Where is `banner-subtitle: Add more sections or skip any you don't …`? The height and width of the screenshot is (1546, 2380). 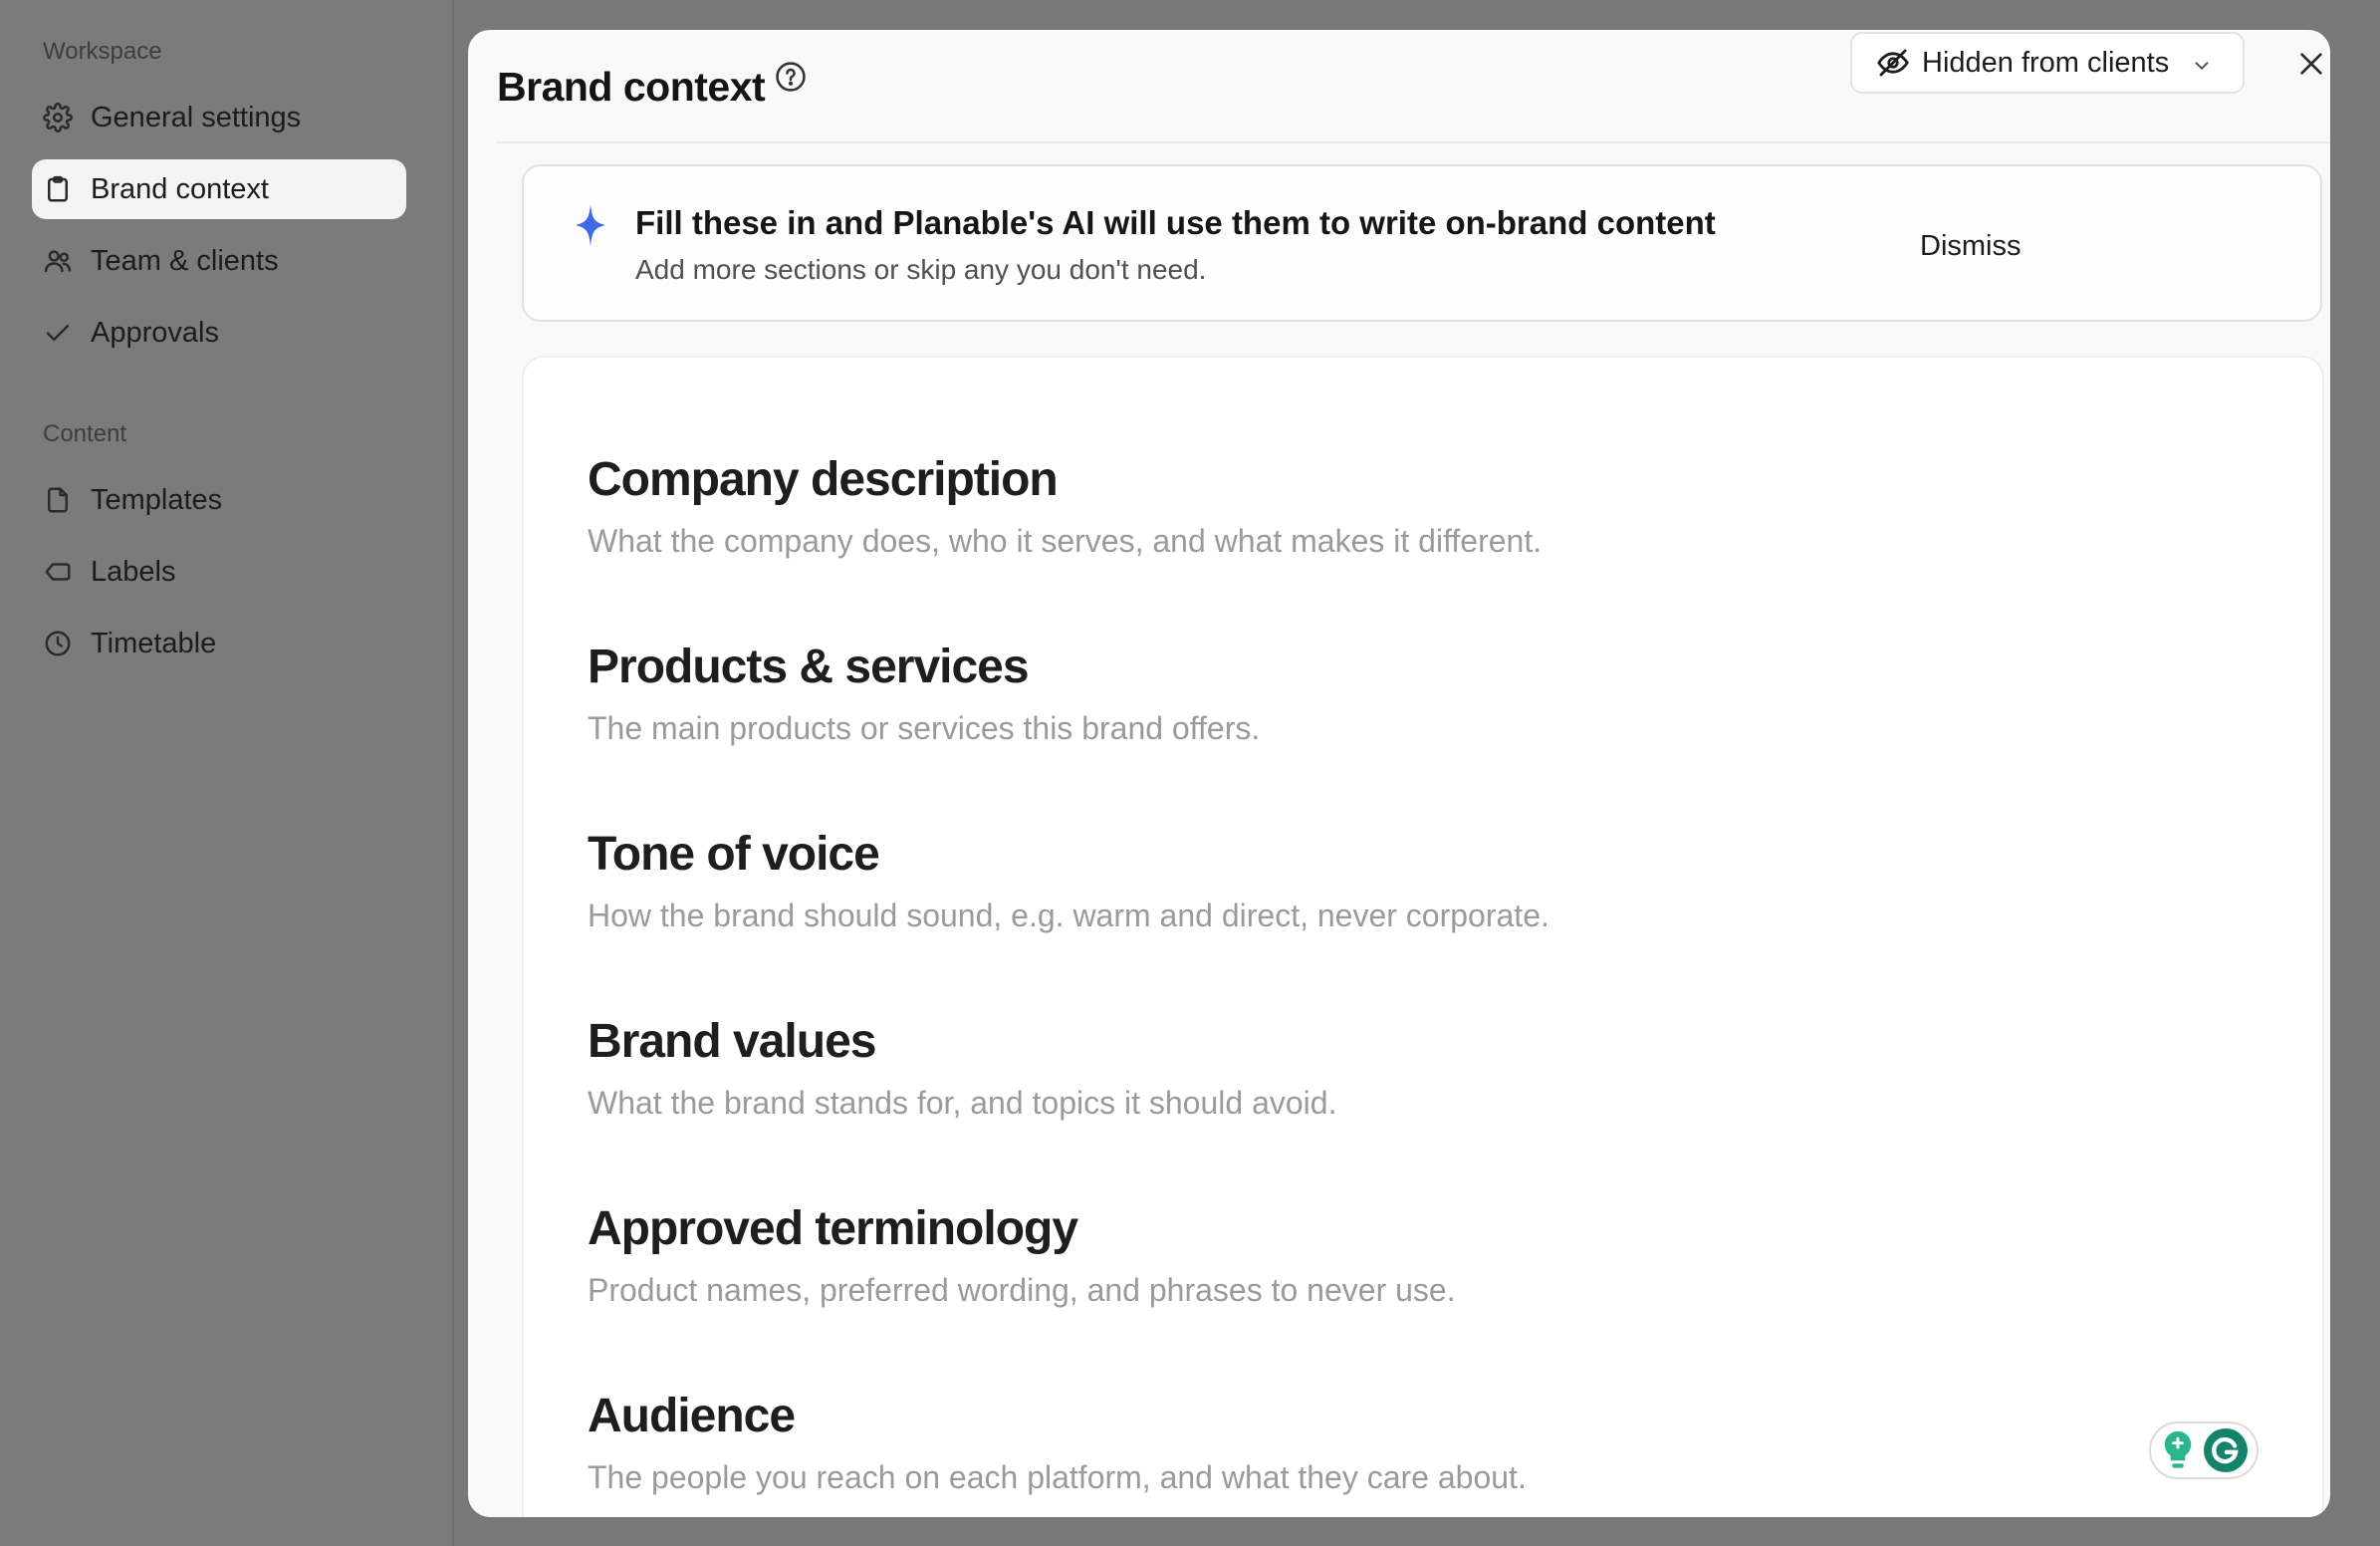 banner-subtitle: Add more sections or skip any you don't … is located at coordinates (921, 269).